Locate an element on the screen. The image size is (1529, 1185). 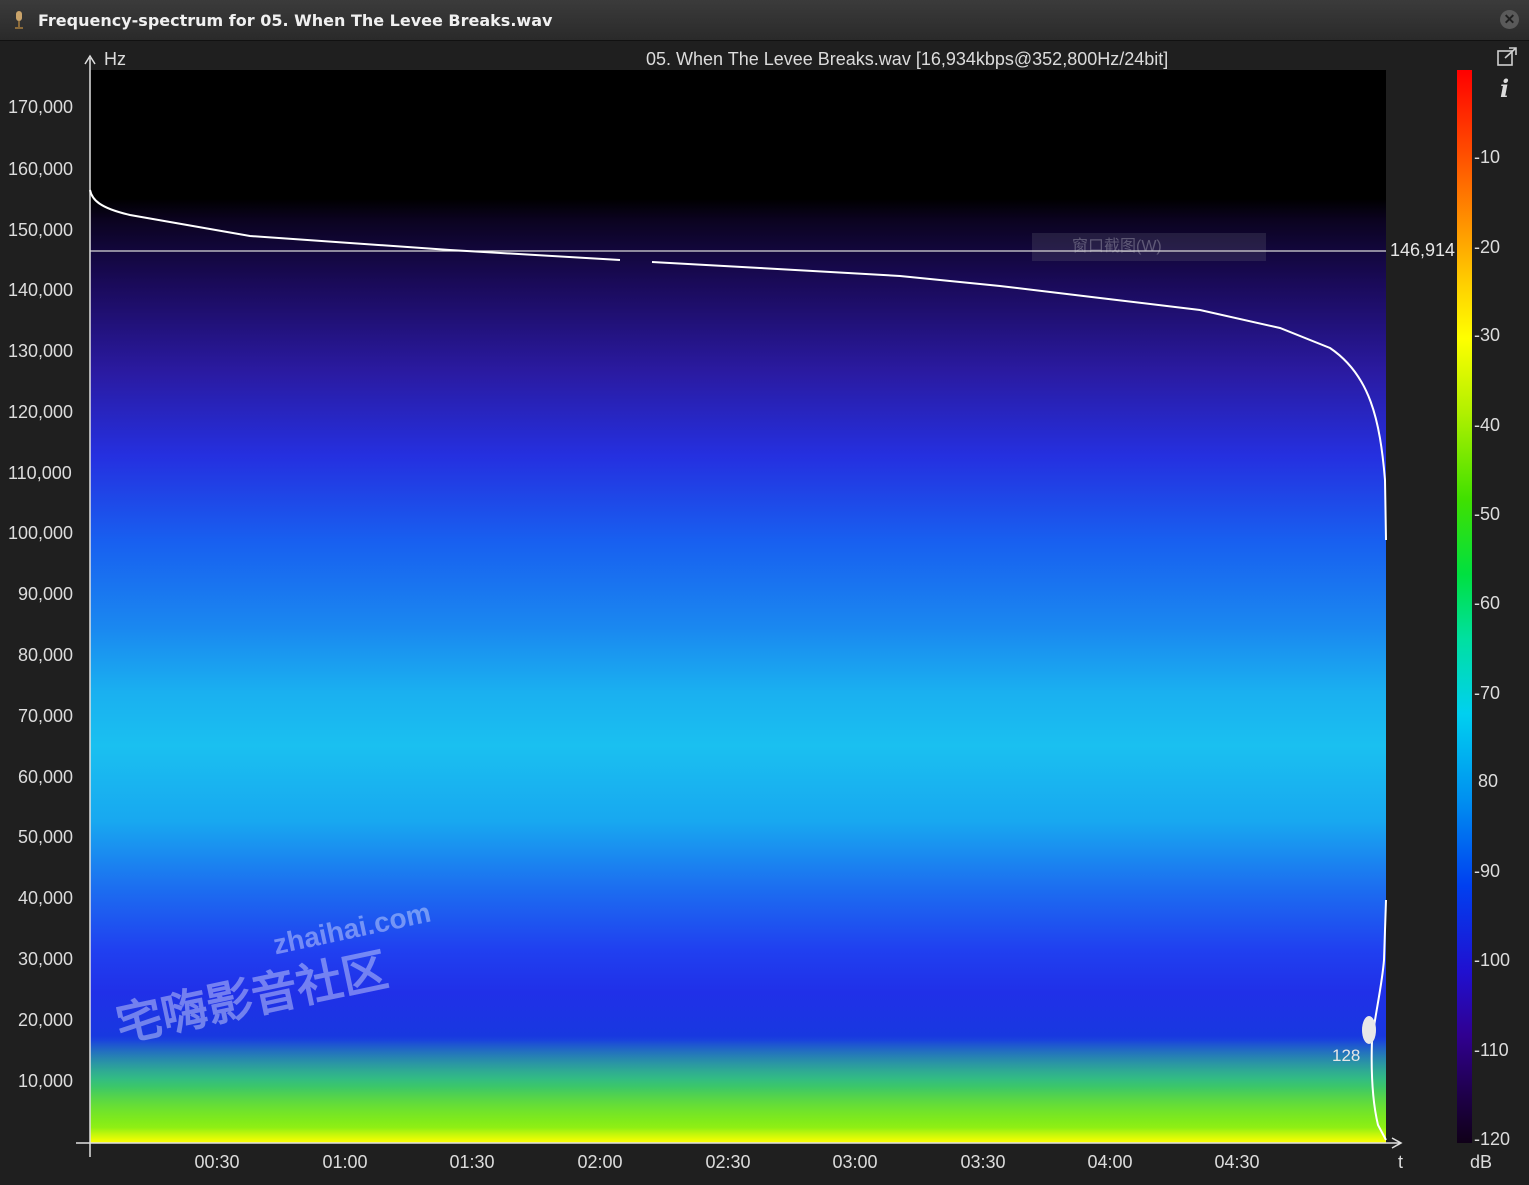
y-tick: 70,000 is located at coordinates (46, 716).